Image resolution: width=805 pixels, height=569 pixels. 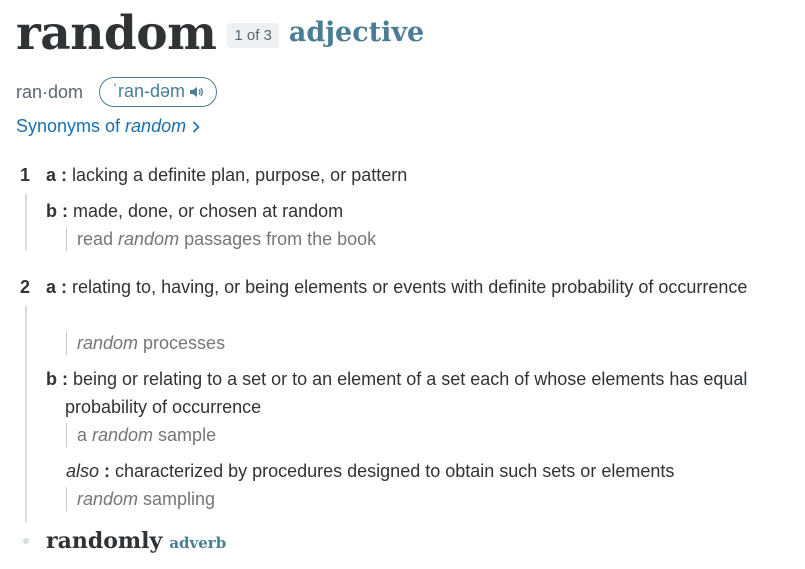 What do you see at coordinates (221, 239) in the screenshot?
I see `example-sentence: read random passages from the book` at bounding box center [221, 239].